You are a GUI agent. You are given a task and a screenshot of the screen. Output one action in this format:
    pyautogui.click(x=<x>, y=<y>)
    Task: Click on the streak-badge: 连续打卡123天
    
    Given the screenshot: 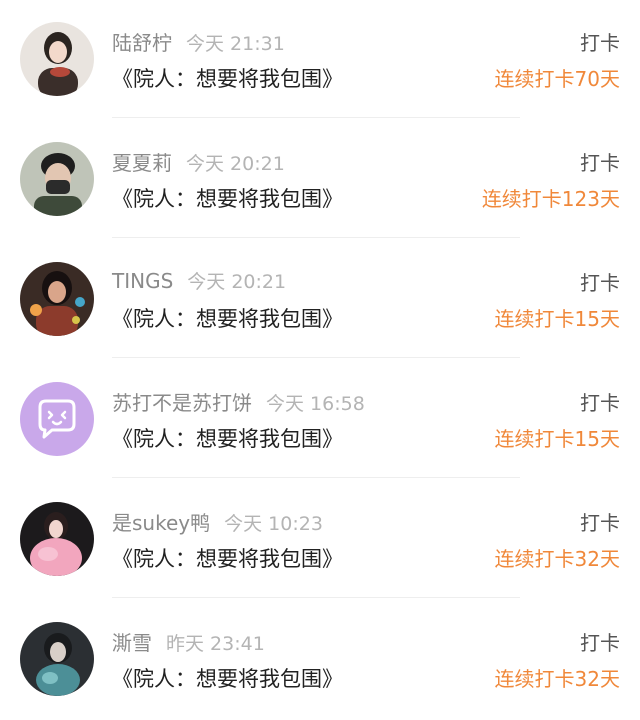 What is the action you would take?
    pyautogui.click(x=550, y=199)
    